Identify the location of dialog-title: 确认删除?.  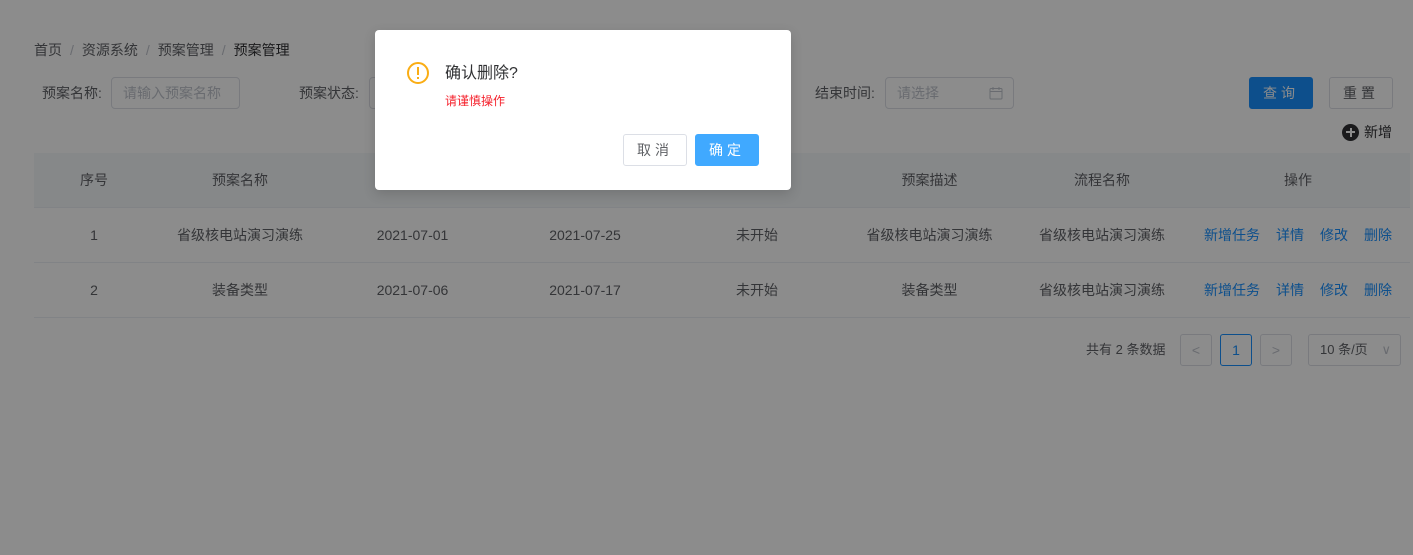
(481, 73).